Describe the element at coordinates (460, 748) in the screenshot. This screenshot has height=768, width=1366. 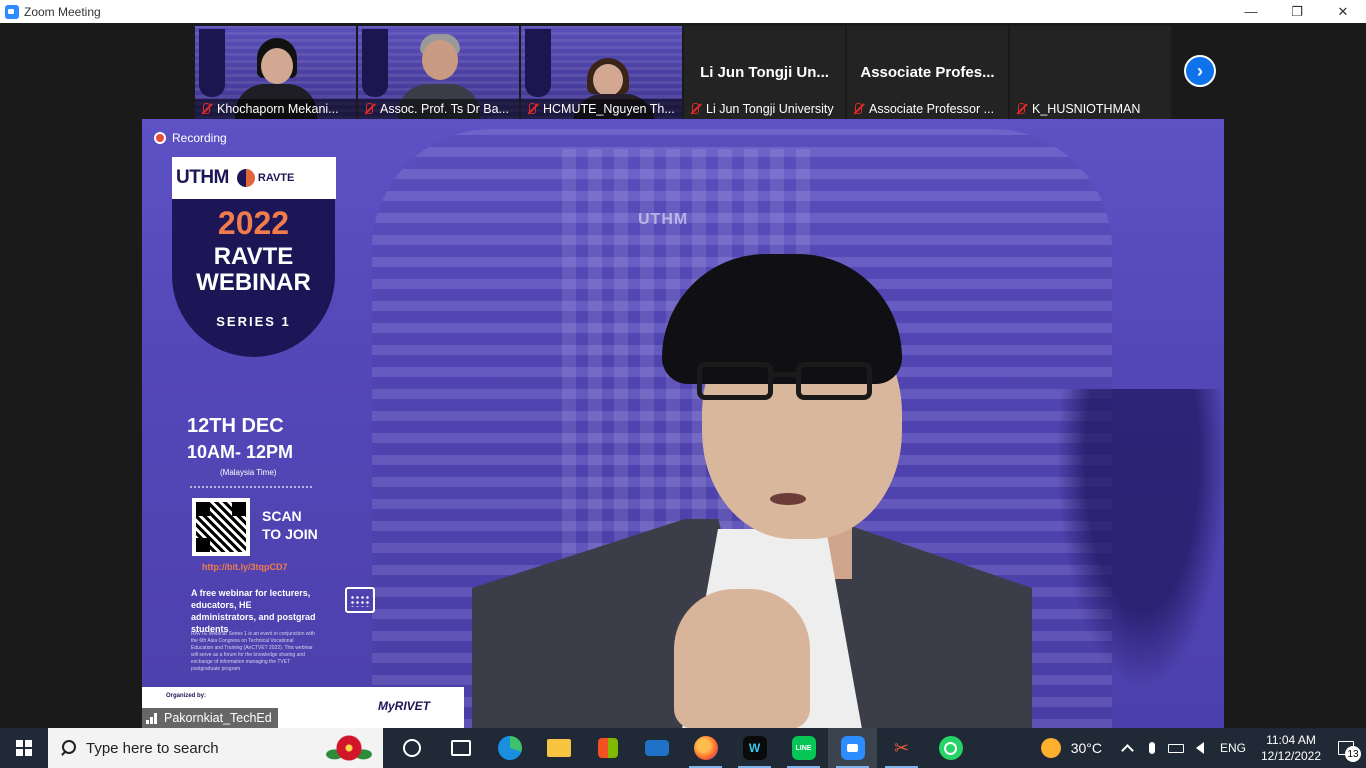
I see `task-view-button` at that location.